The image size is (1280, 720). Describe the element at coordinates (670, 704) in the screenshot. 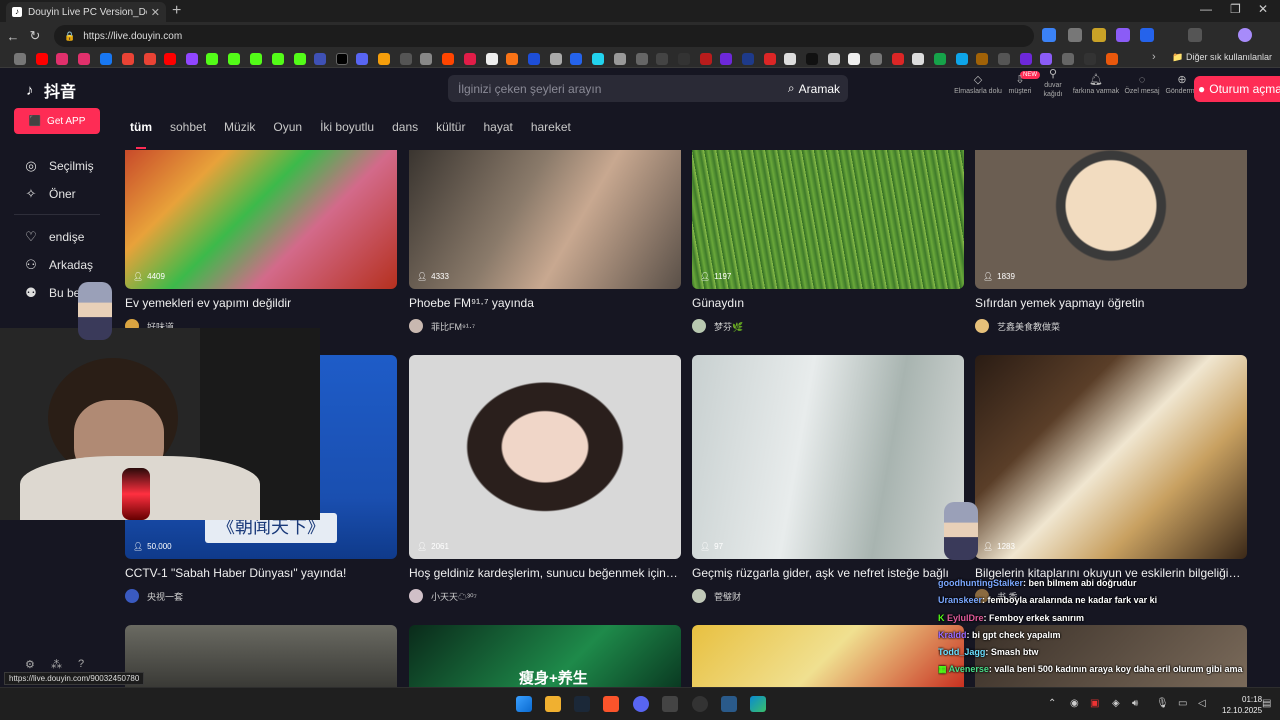

I see `obs-icon` at that location.